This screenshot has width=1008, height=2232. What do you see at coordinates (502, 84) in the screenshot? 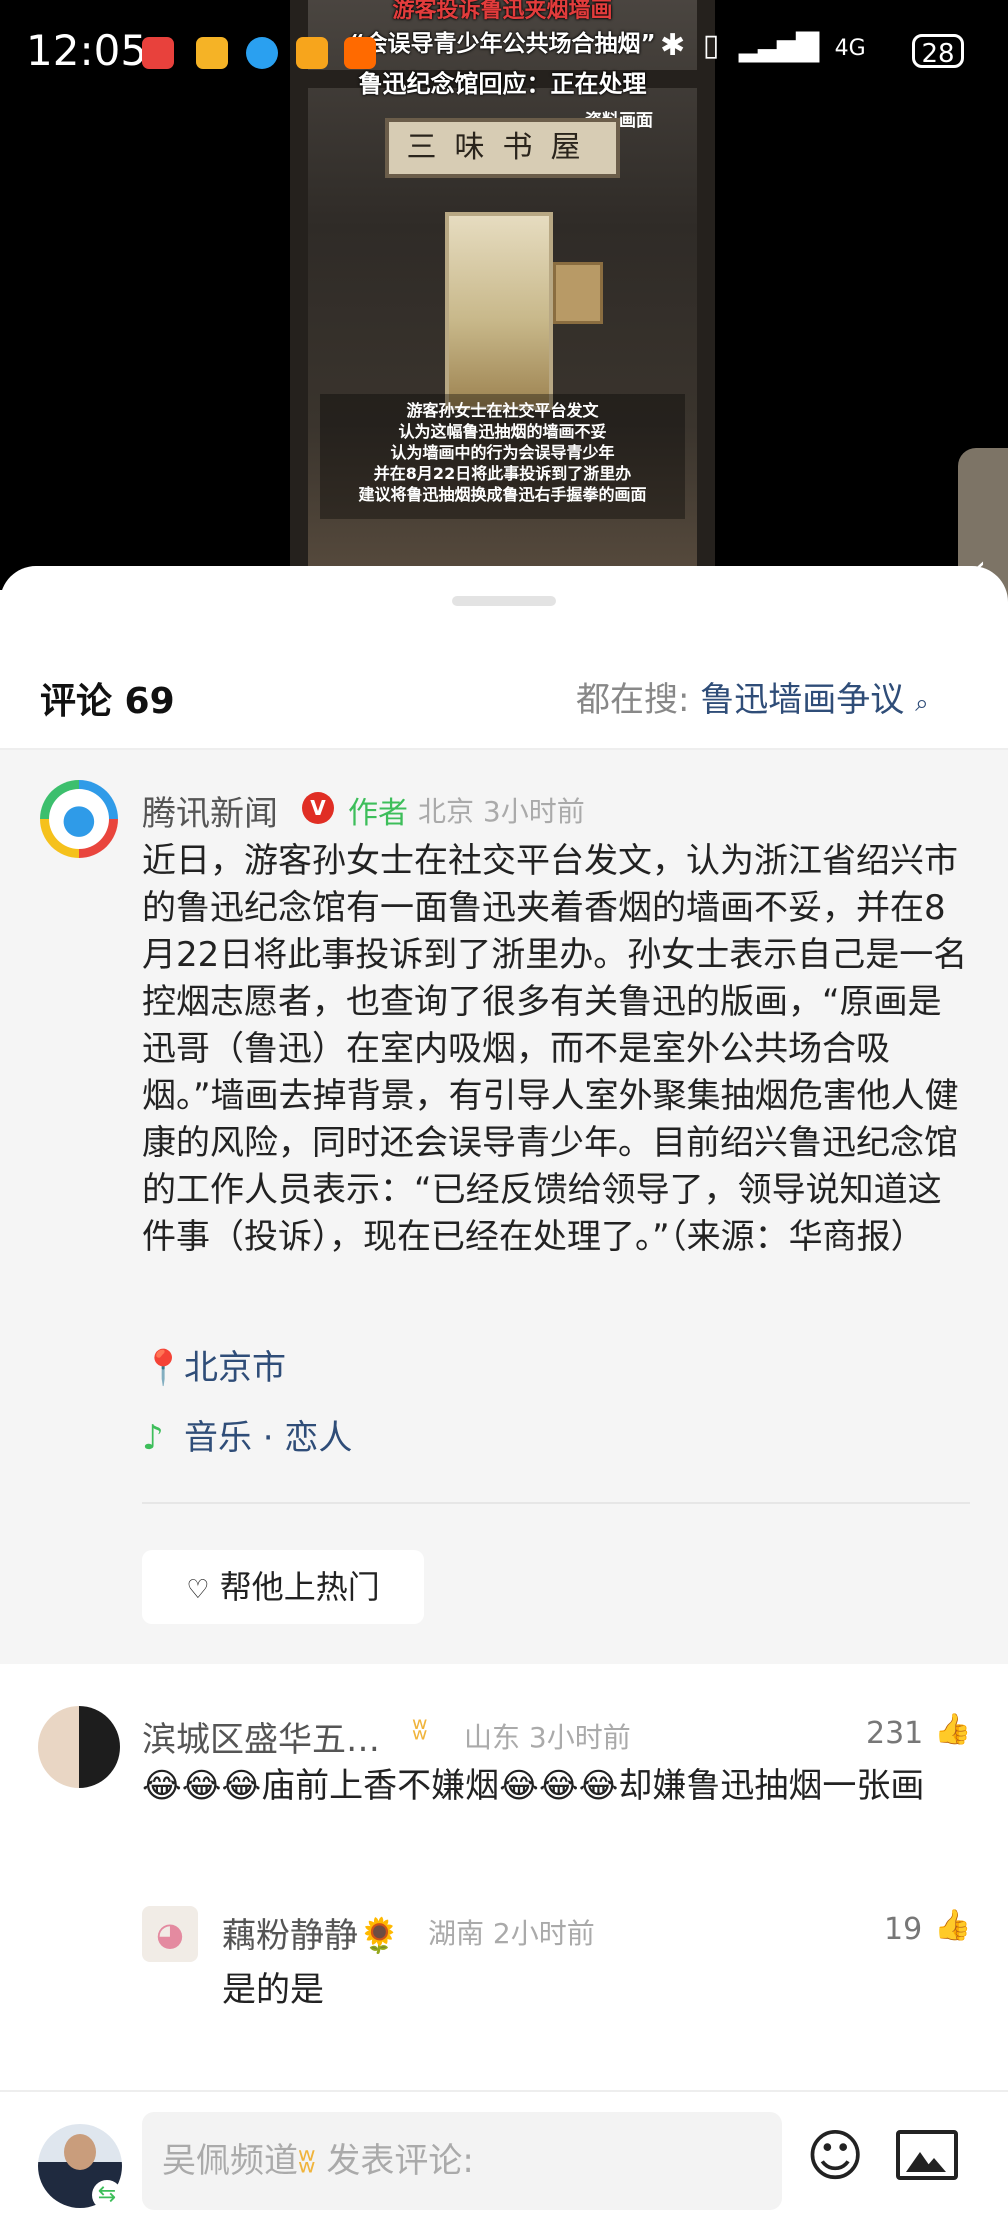
I see `video-caption-response: 鲁迅纪念馆回应：正在处理` at bounding box center [502, 84].